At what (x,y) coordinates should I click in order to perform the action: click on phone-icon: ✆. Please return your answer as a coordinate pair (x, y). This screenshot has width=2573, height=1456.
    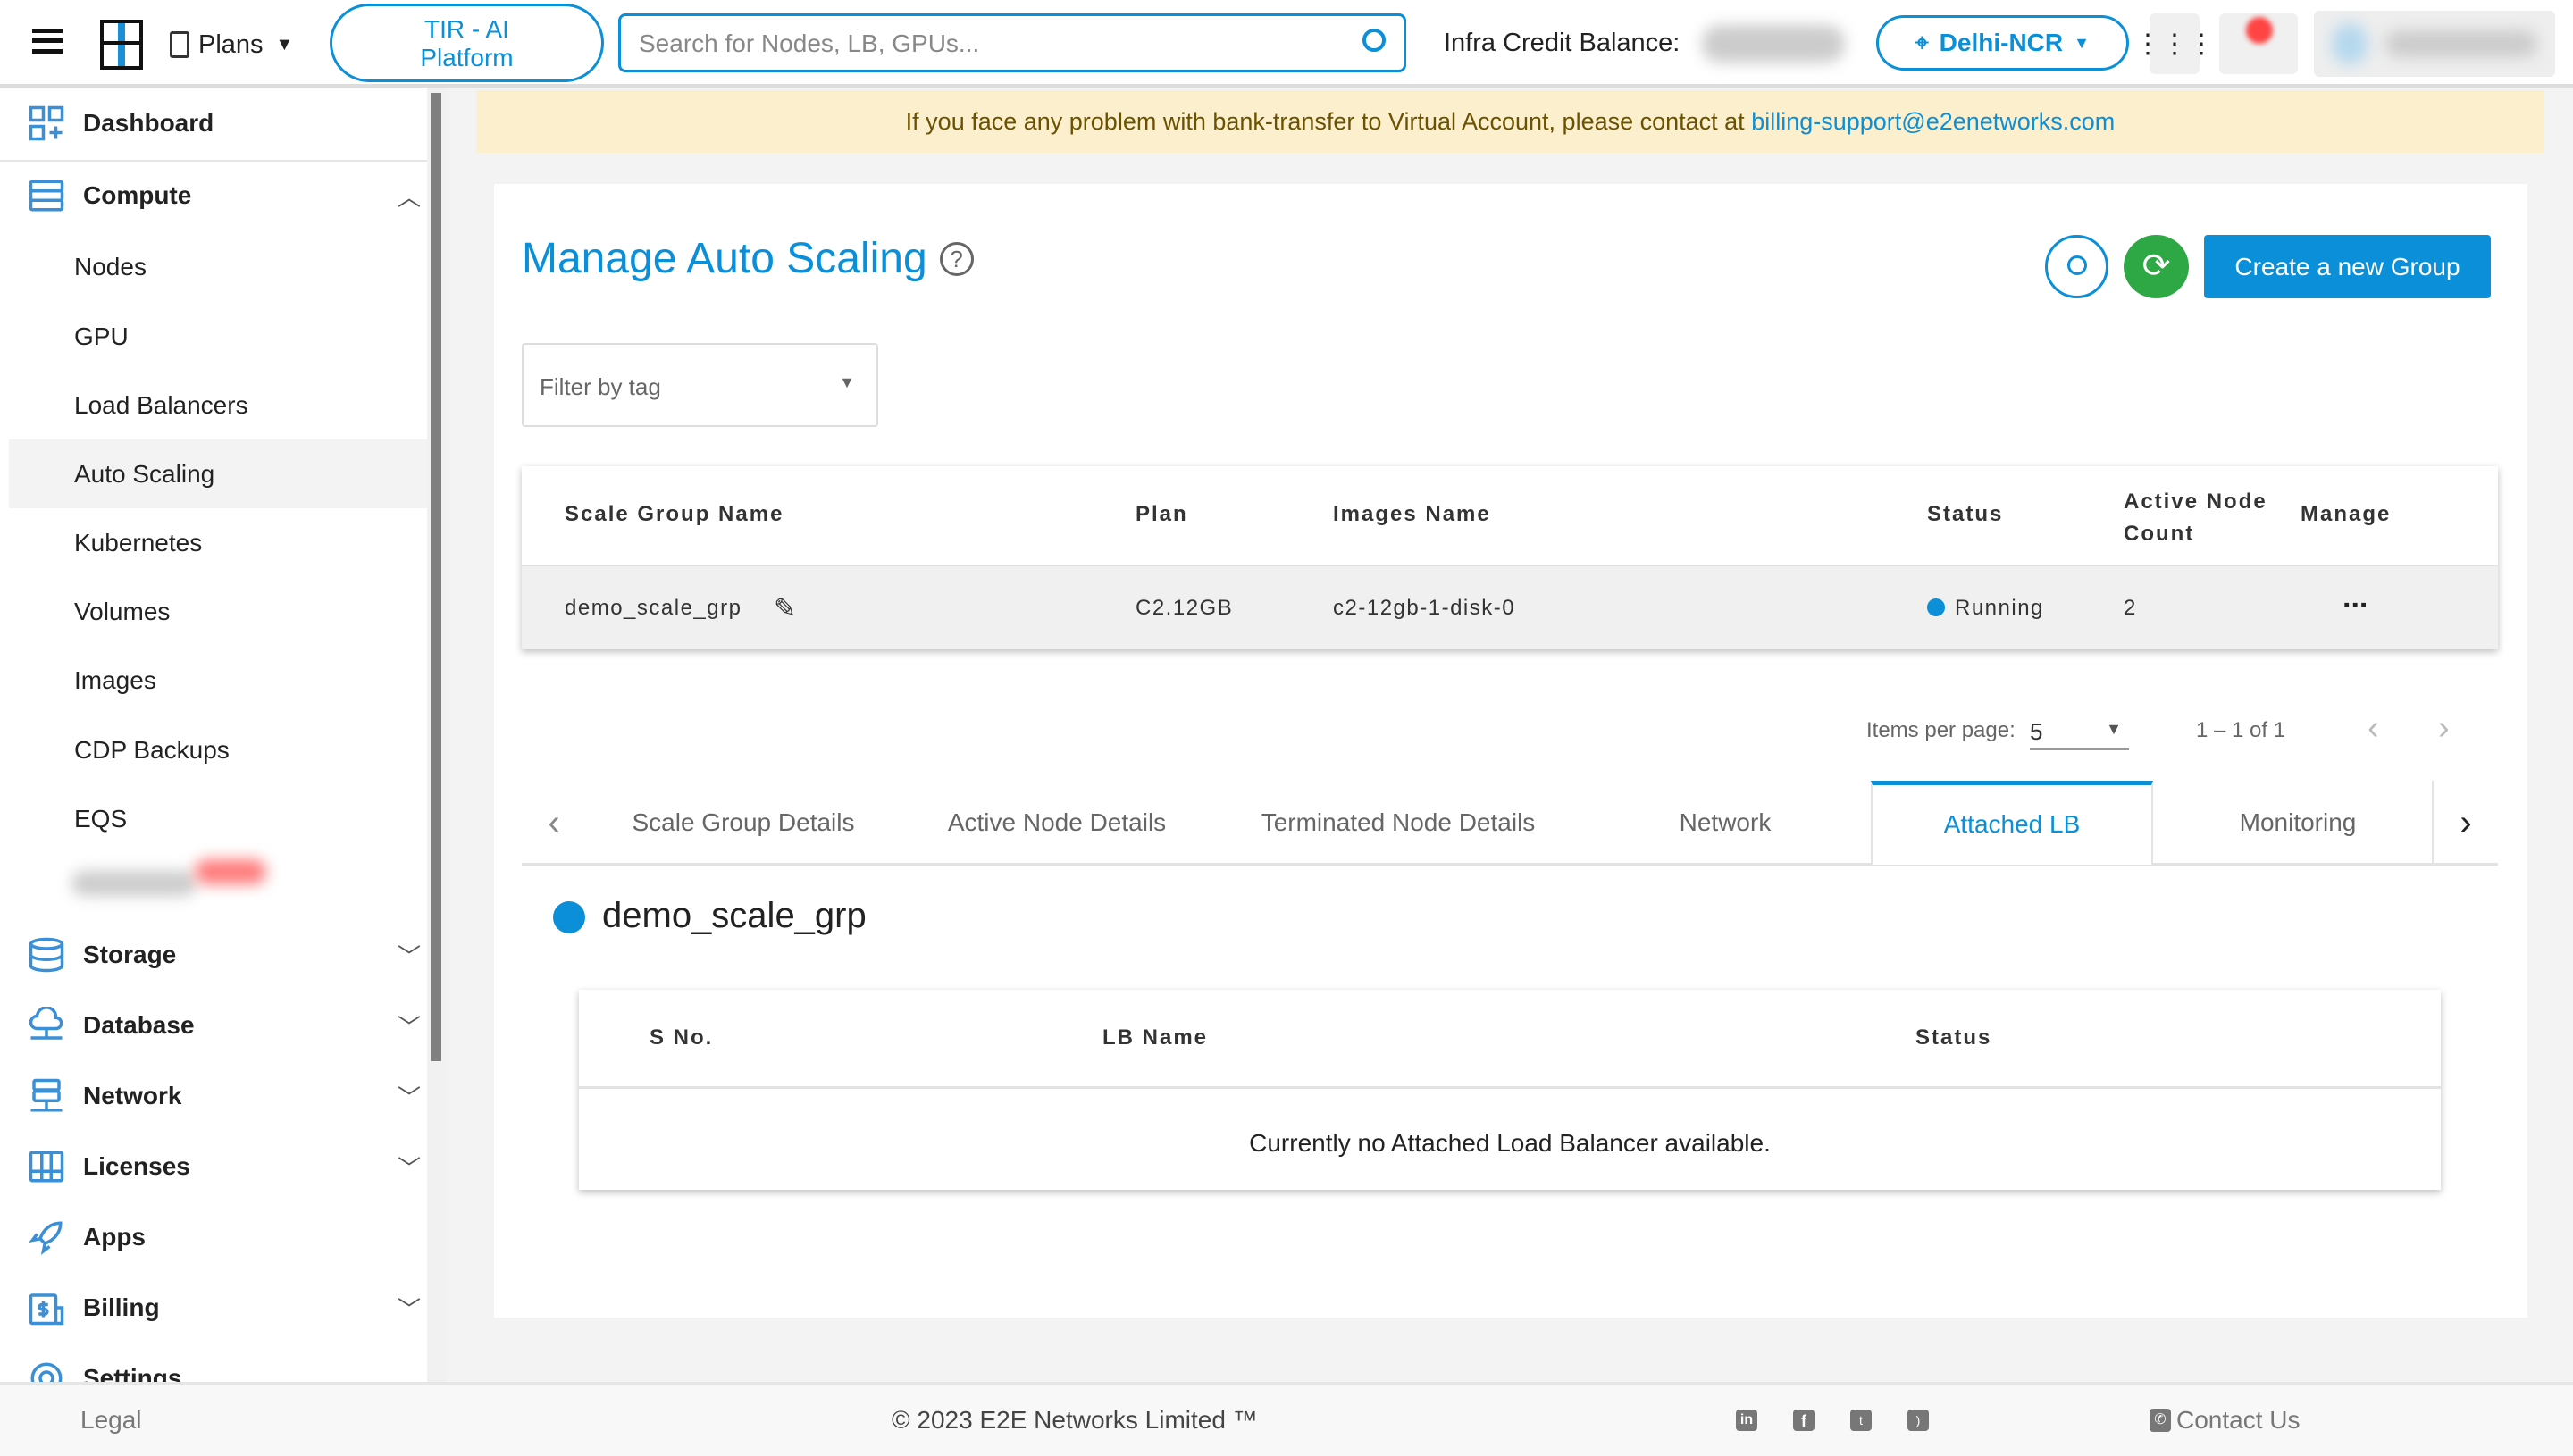
    Looking at the image, I should click on (2160, 1420).